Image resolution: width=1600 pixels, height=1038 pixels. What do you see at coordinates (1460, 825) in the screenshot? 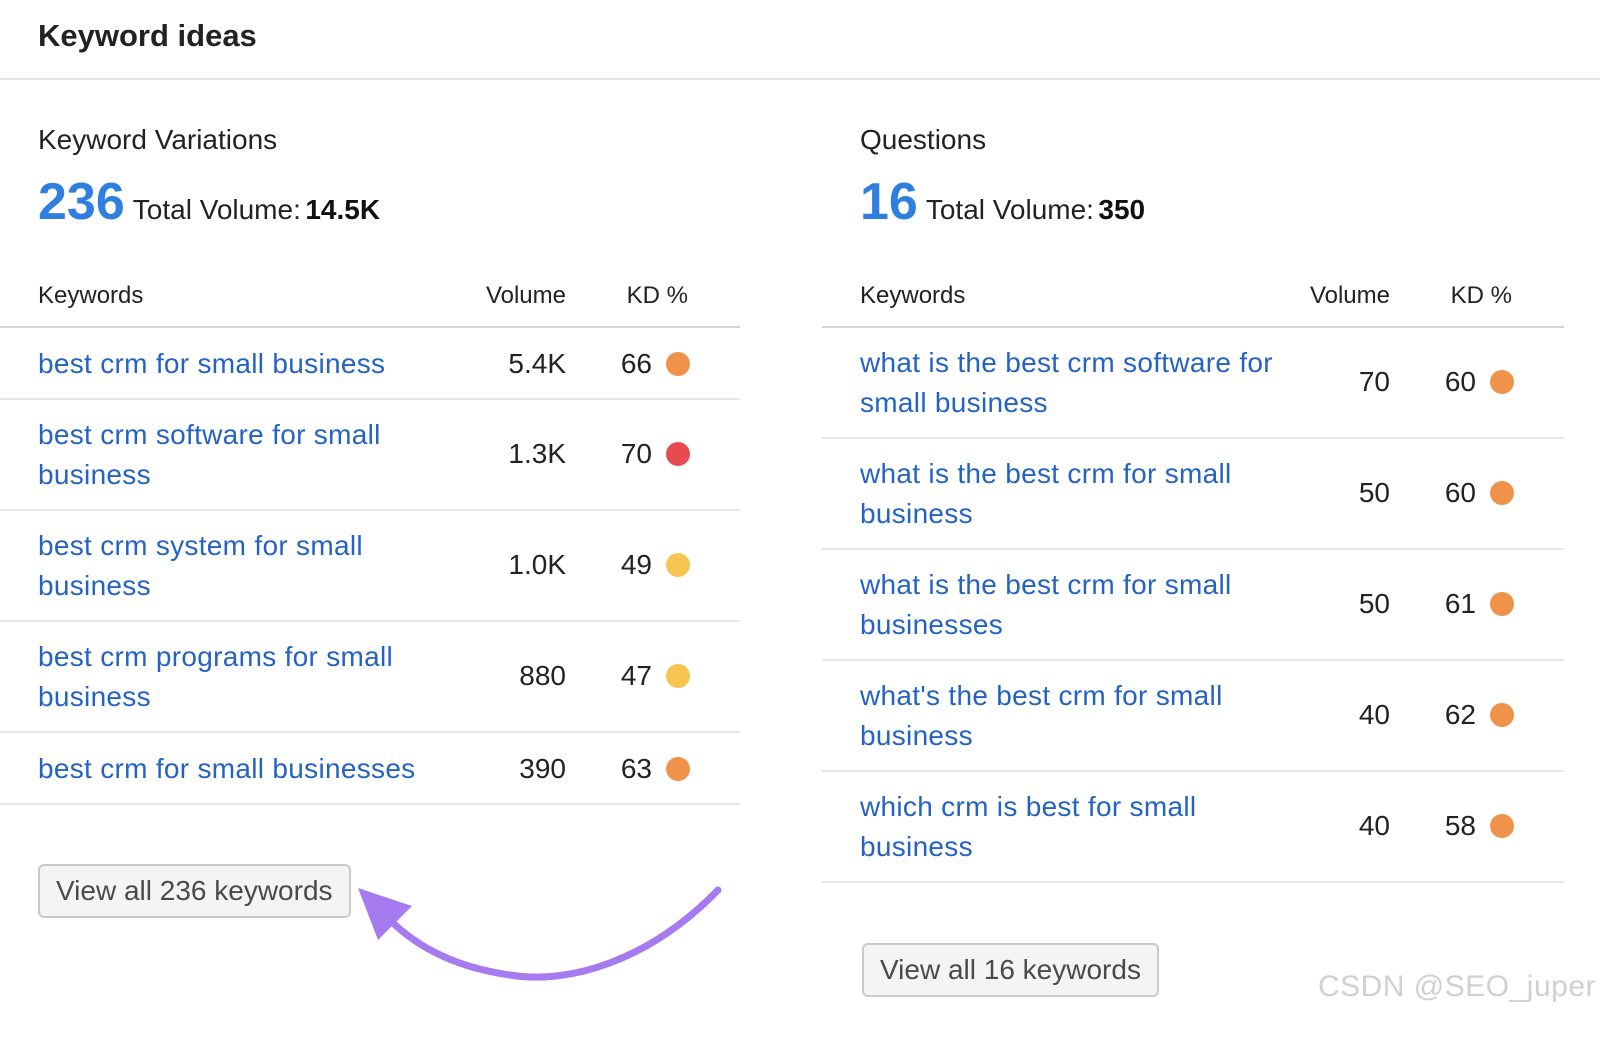
I see `kd-value: 58` at bounding box center [1460, 825].